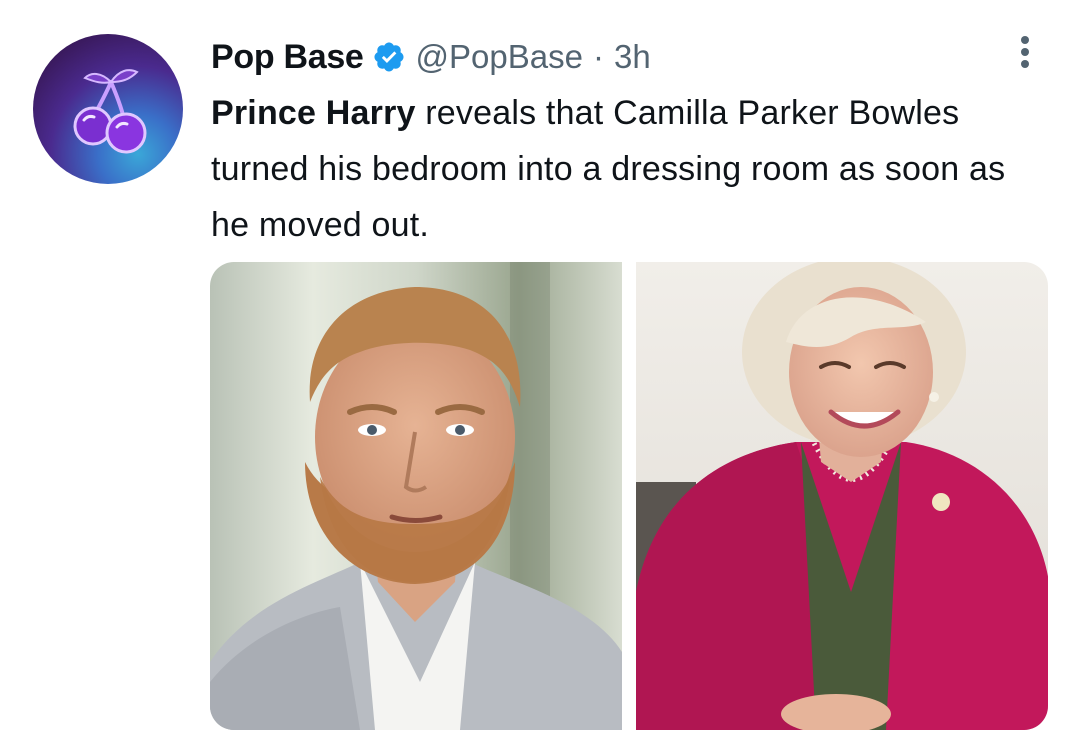 This screenshot has width=1080, height=731. What do you see at coordinates (1025, 52) in the screenshot?
I see `more-vertical-icon` at bounding box center [1025, 52].